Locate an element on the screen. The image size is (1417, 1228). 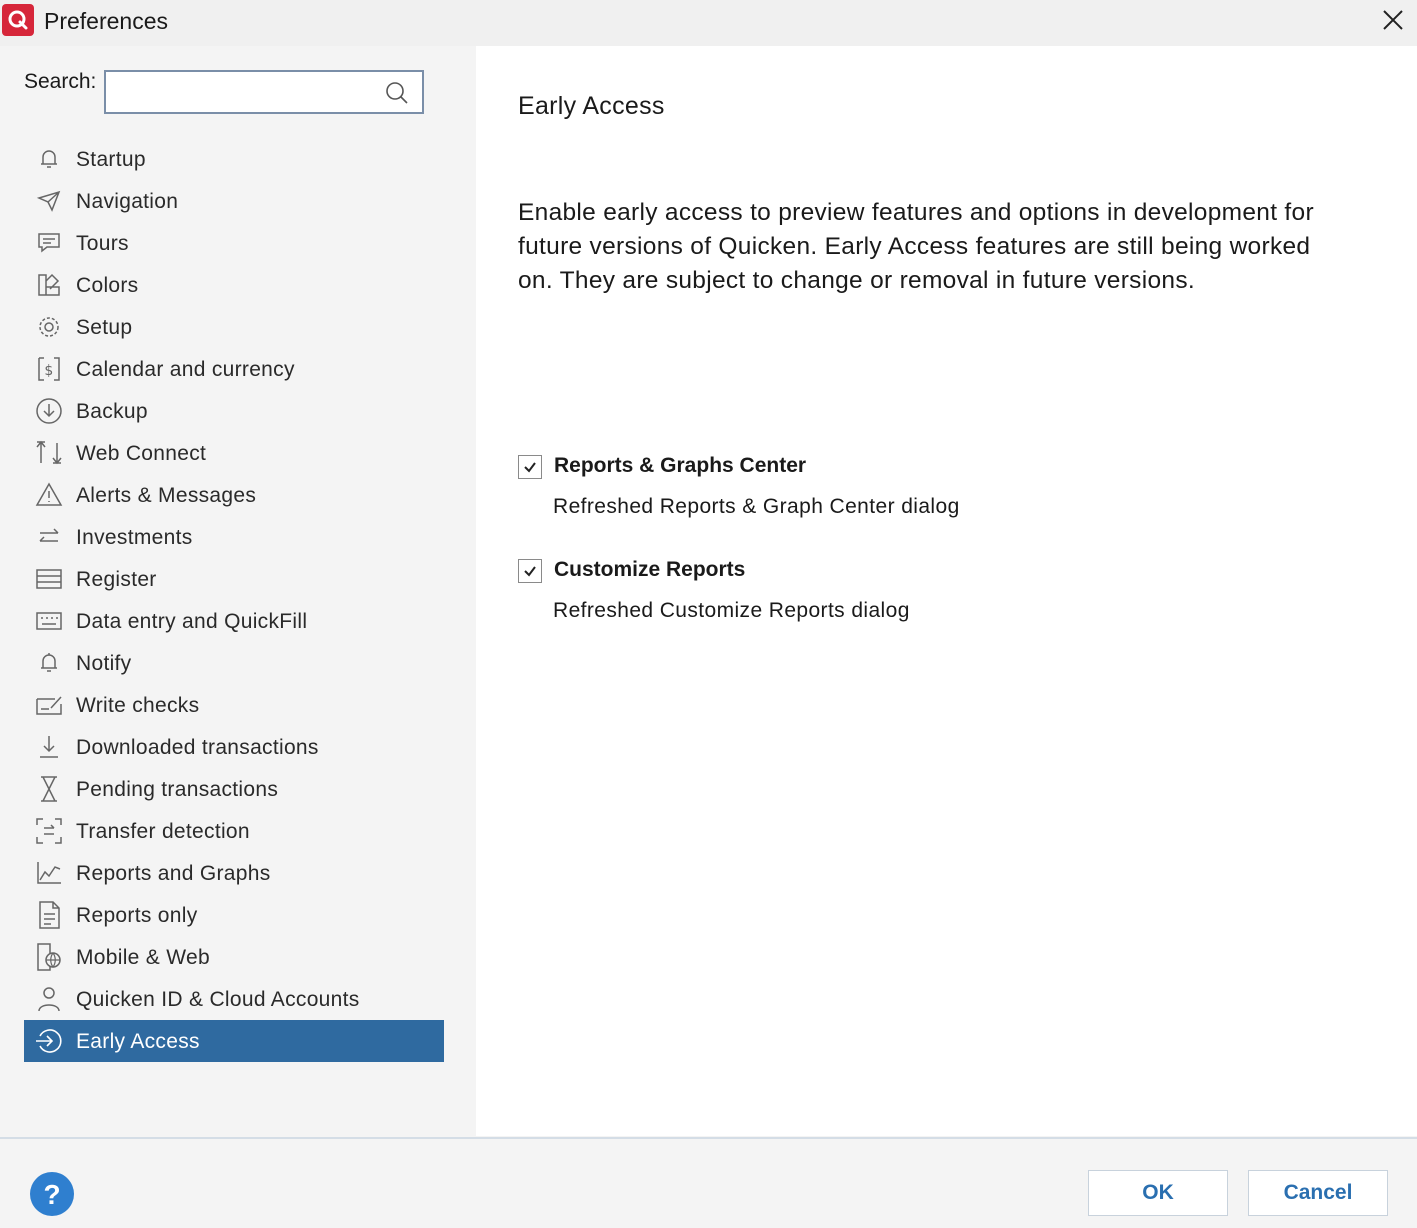
sidebar-item-backup: Backup is located at coordinates (234, 411).